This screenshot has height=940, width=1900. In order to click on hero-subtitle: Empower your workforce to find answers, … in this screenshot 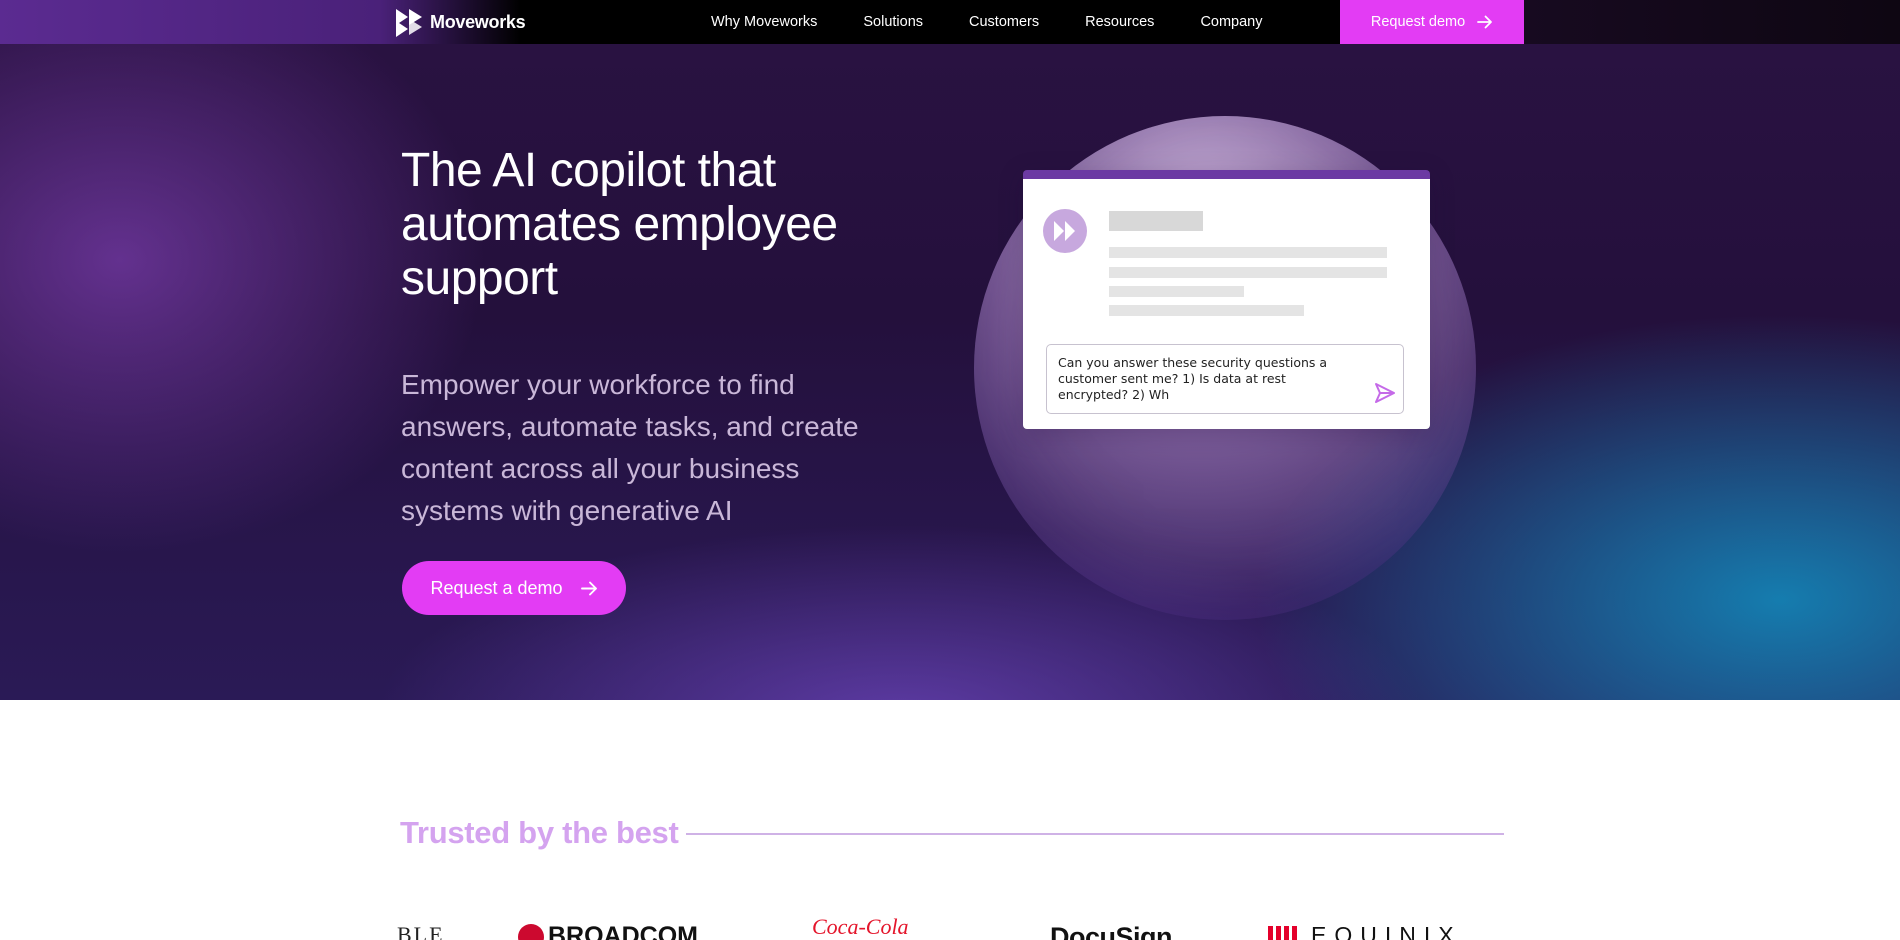, I will do `click(630, 447)`.